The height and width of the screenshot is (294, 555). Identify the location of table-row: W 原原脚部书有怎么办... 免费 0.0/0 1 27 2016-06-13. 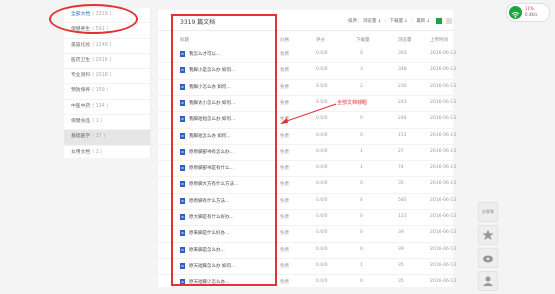
(307, 153).